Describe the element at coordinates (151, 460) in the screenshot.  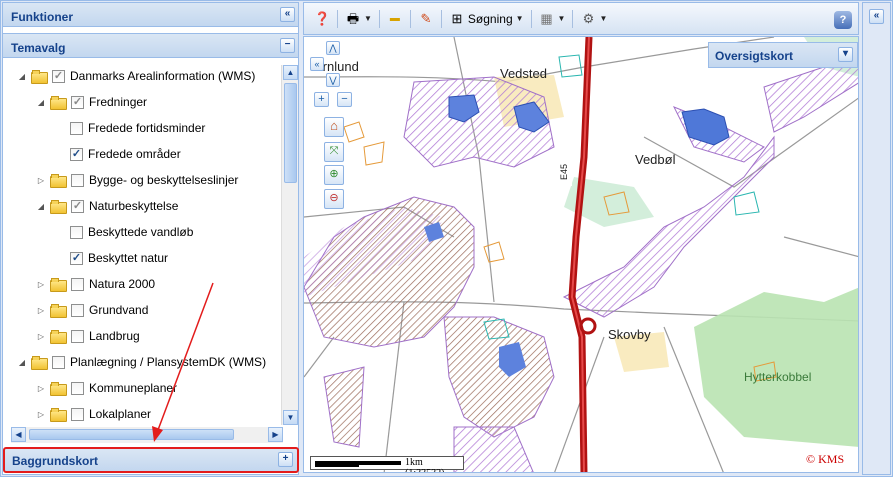
I see `baggrundskort-header: Baggrundskort +` at that location.